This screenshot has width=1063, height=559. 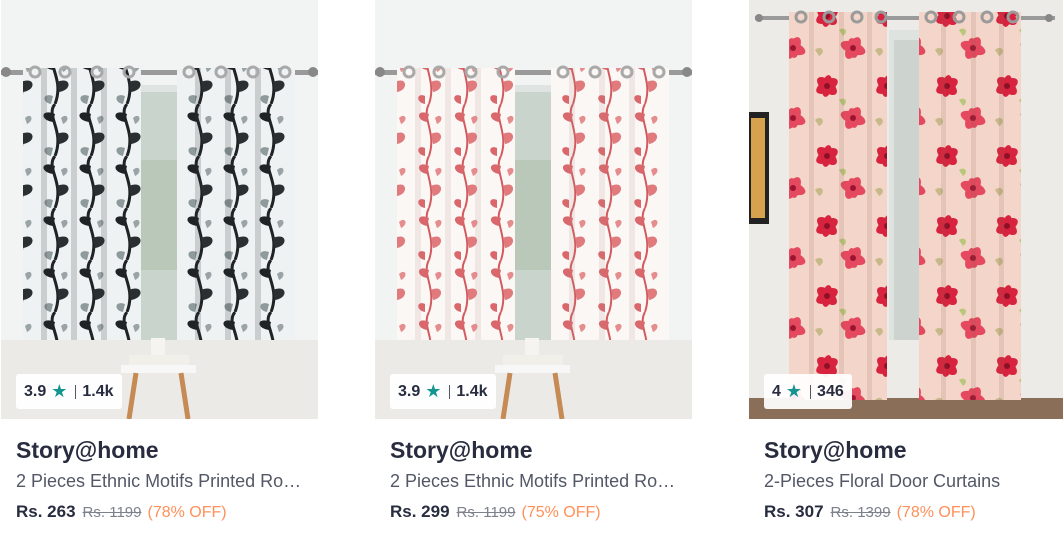 I want to click on product-name: 2-Pieces Floral Door Curtains, so click(x=882, y=481).